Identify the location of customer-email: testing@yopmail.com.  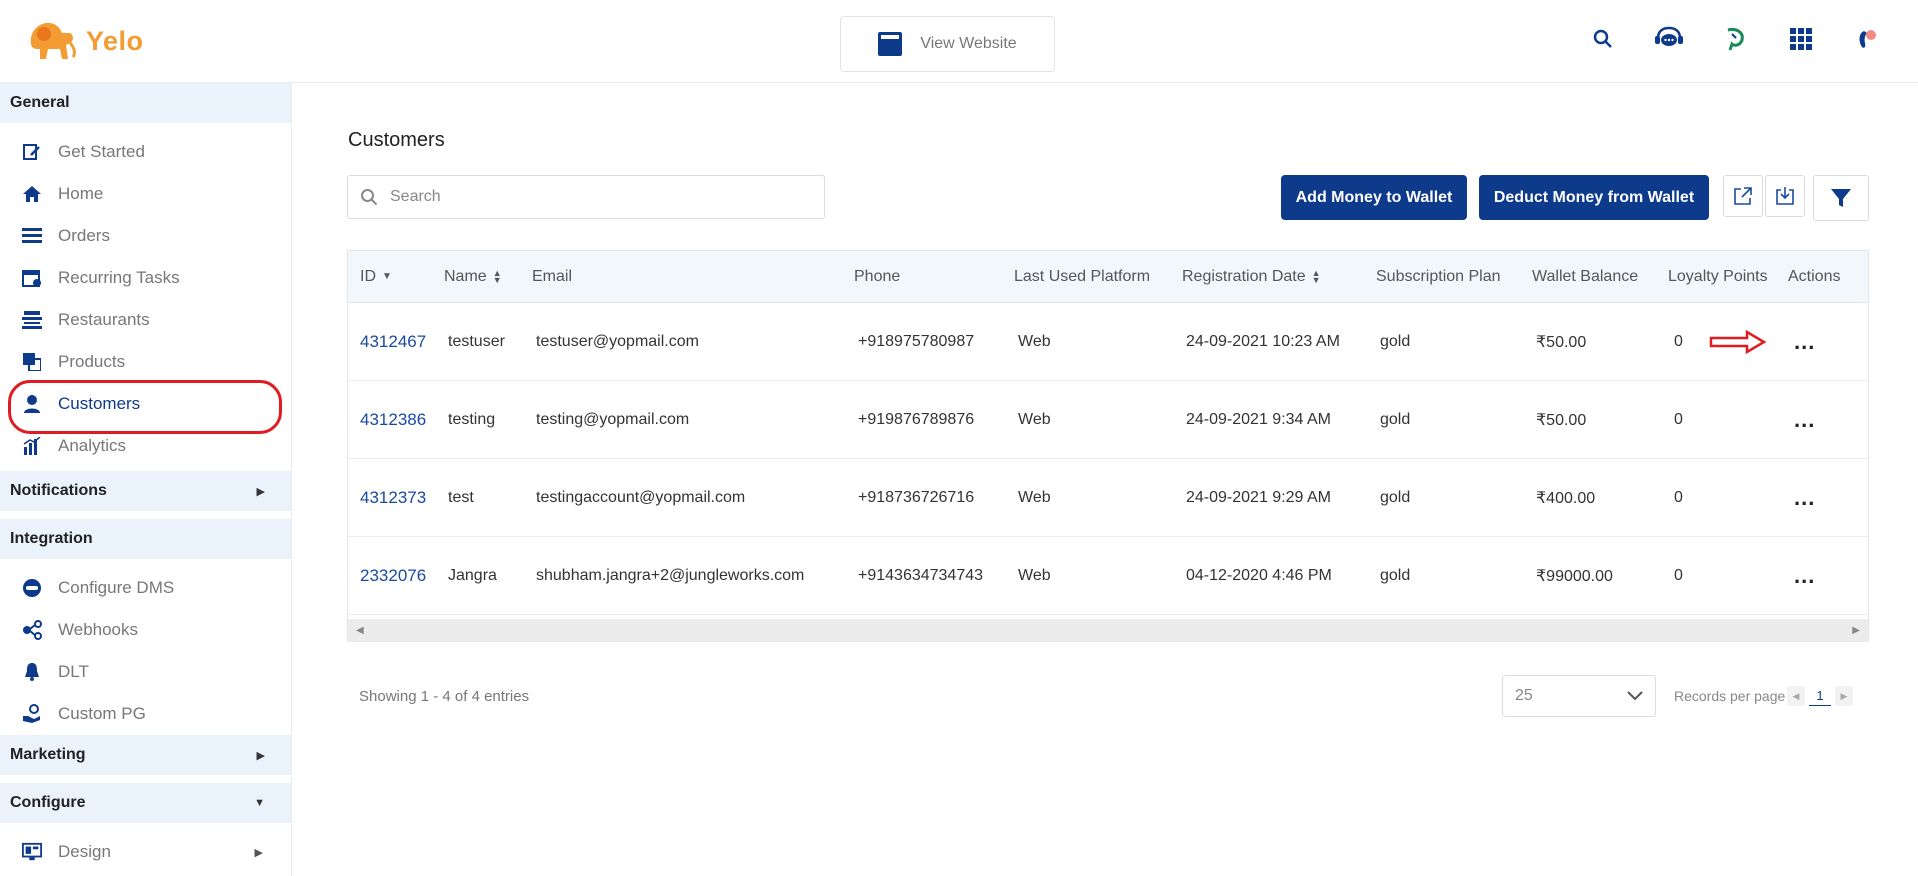
(613, 419).